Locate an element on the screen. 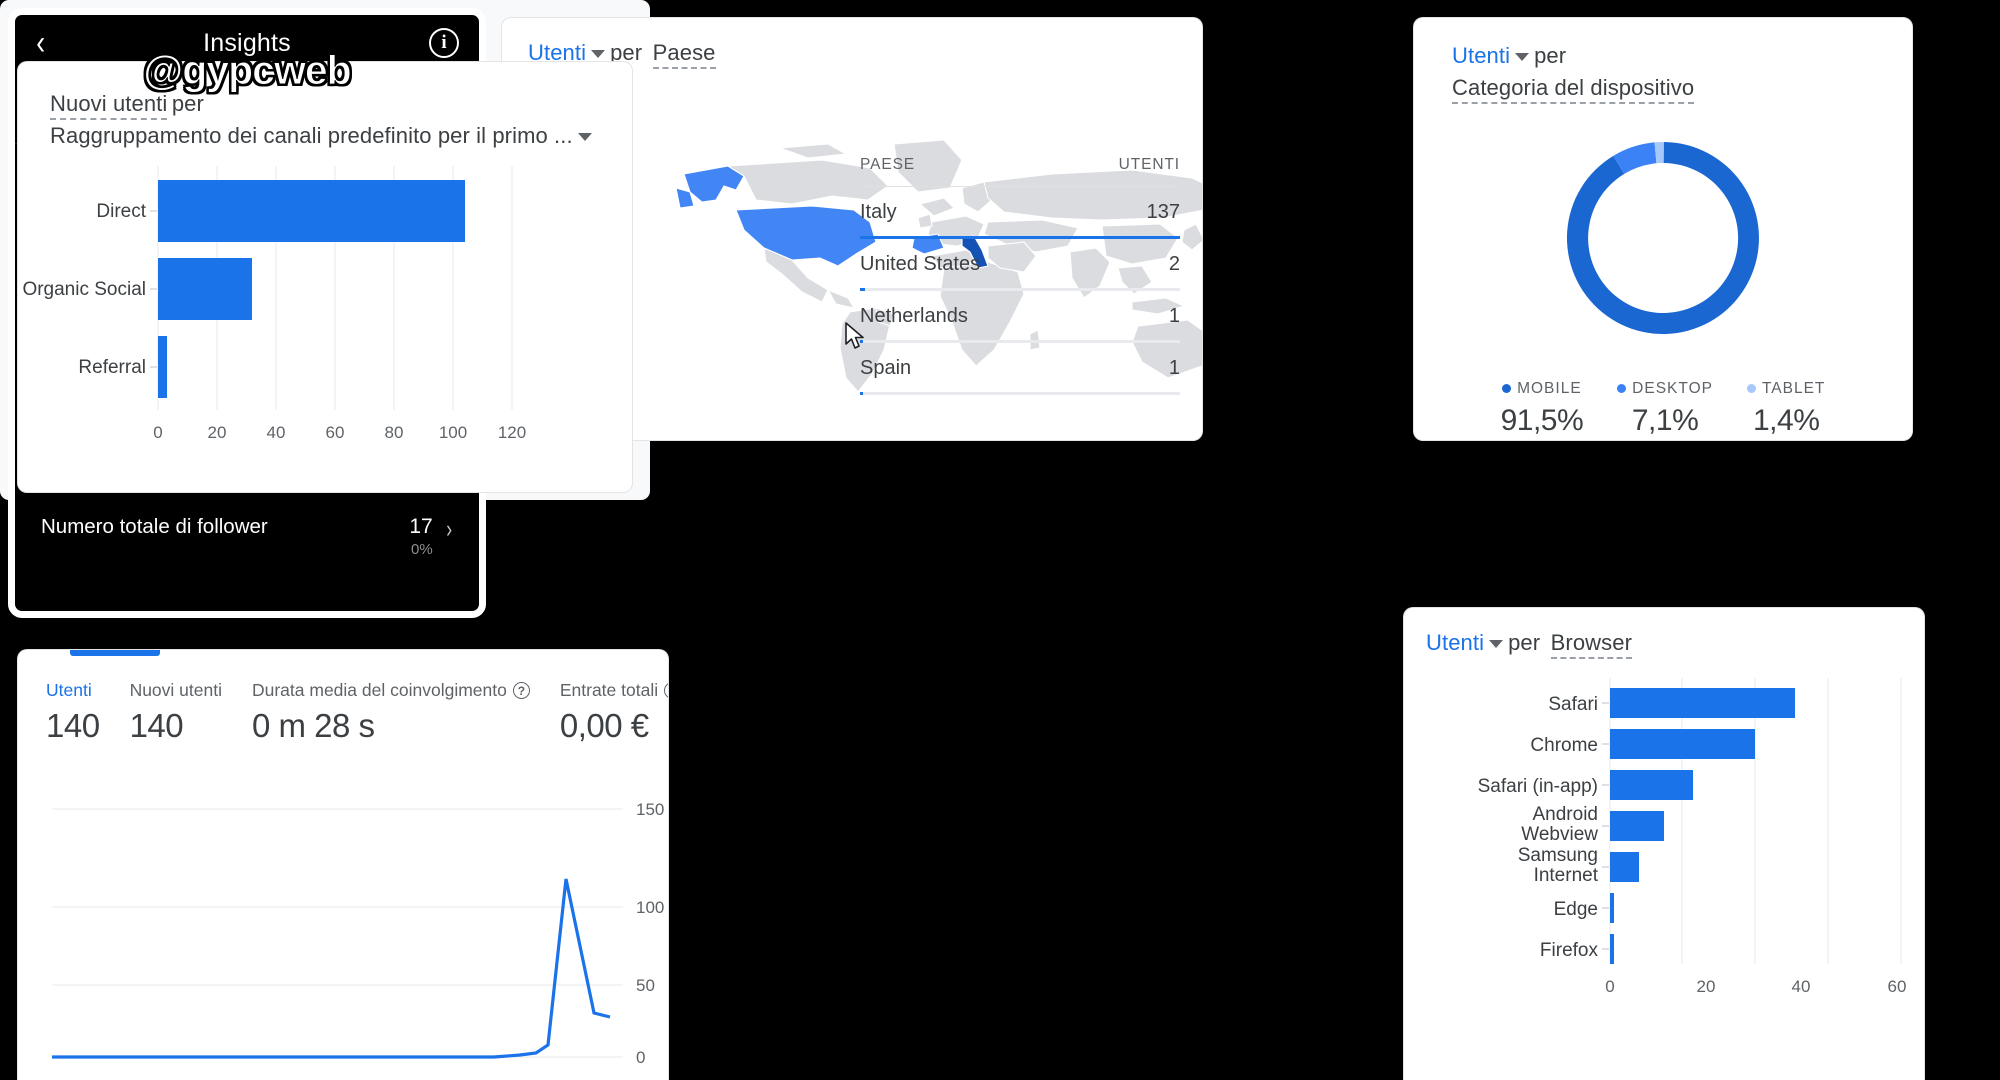  legend-item-desktop: DESKTOP 7,1% is located at coordinates (1665, 409).